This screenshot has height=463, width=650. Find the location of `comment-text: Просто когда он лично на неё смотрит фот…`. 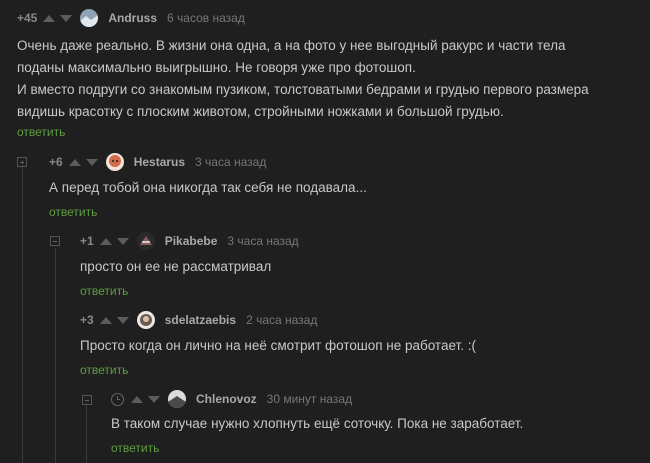

comment-text: Просто когда он лично на неё смотрит фот… is located at coordinates (278, 346).